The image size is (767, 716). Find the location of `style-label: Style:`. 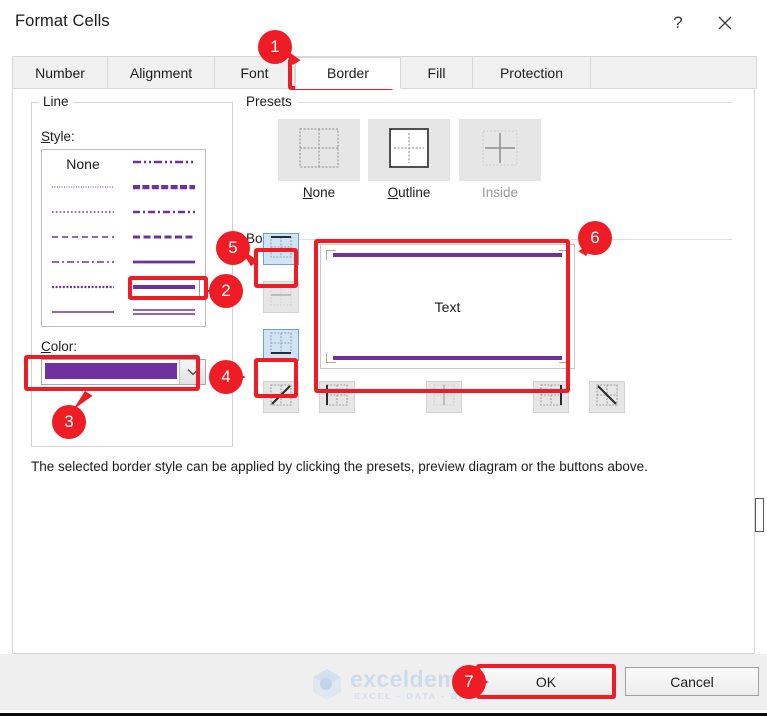

style-label: Style: is located at coordinates (58, 136).